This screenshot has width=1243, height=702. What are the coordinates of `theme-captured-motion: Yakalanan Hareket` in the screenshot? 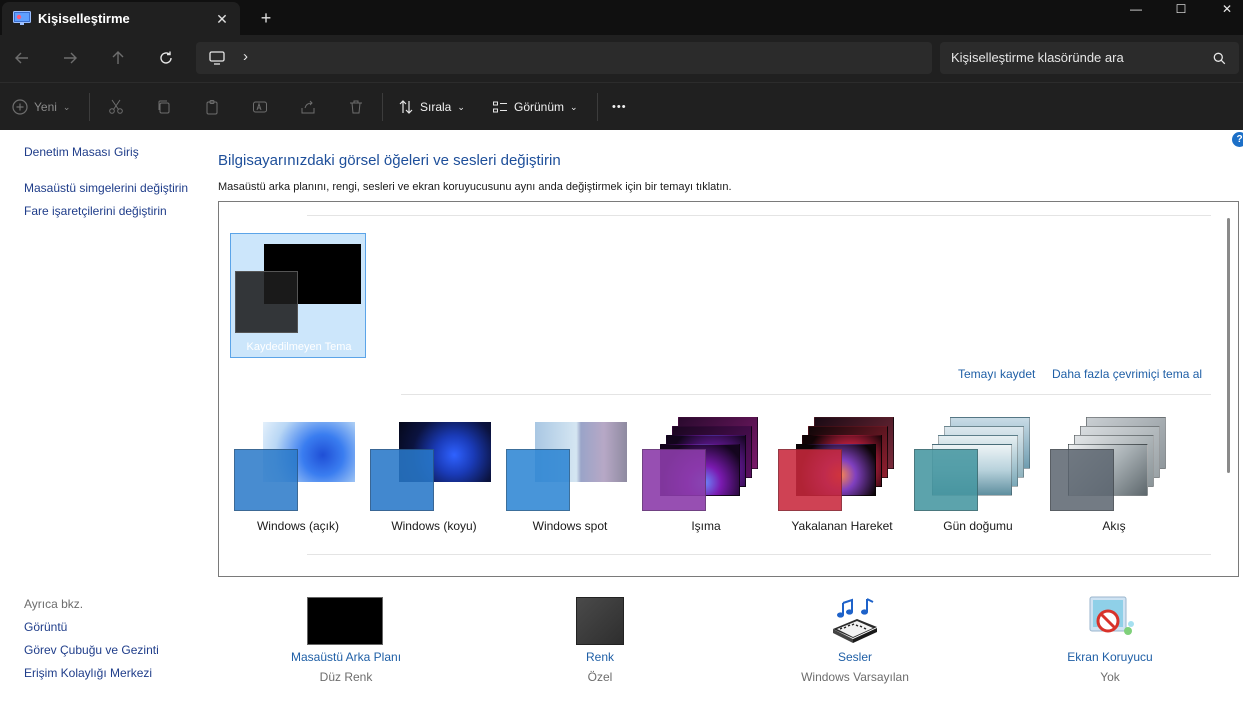 It's located at (842, 479).